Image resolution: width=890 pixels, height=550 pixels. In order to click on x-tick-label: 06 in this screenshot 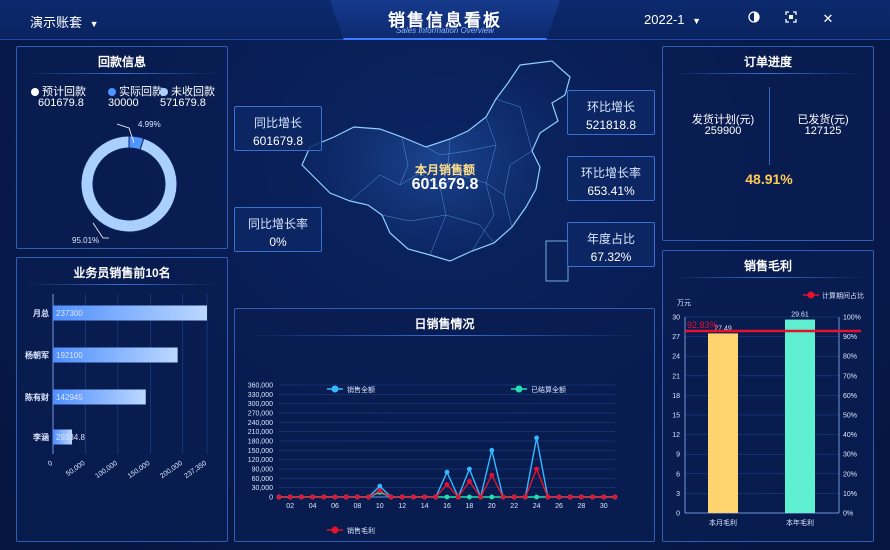, I will do `click(335, 506)`.